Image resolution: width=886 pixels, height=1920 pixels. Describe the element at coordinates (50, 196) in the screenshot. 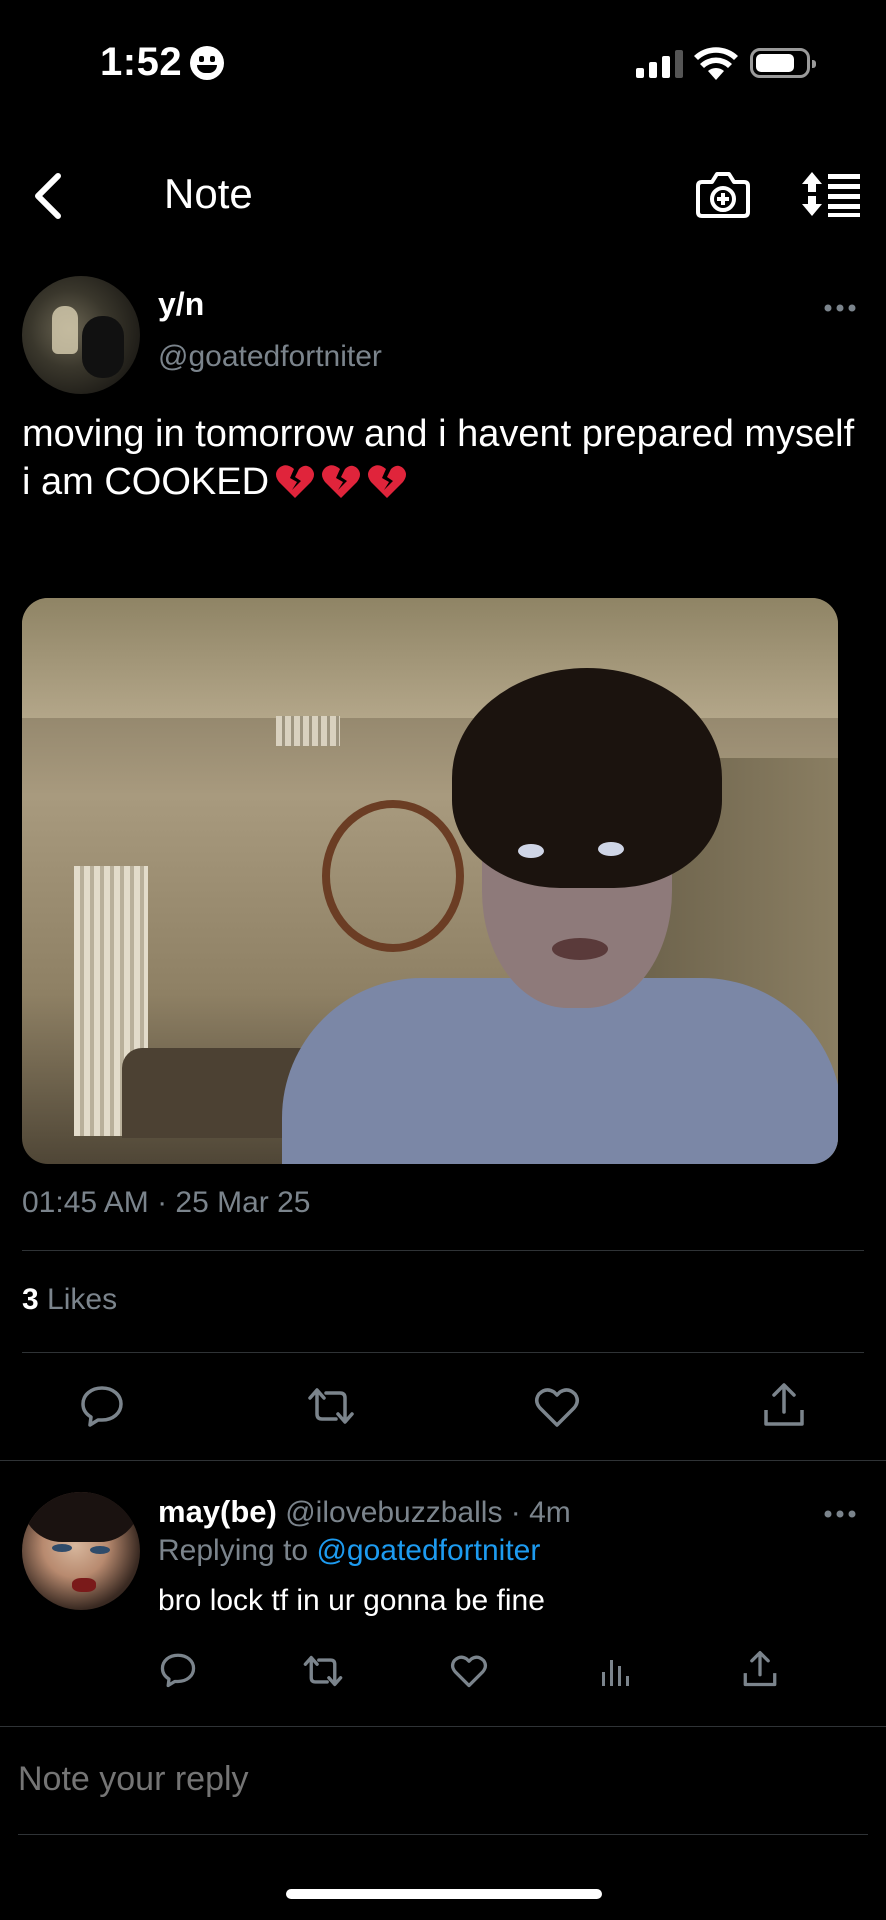

I see `back-chevron-icon` at that location.